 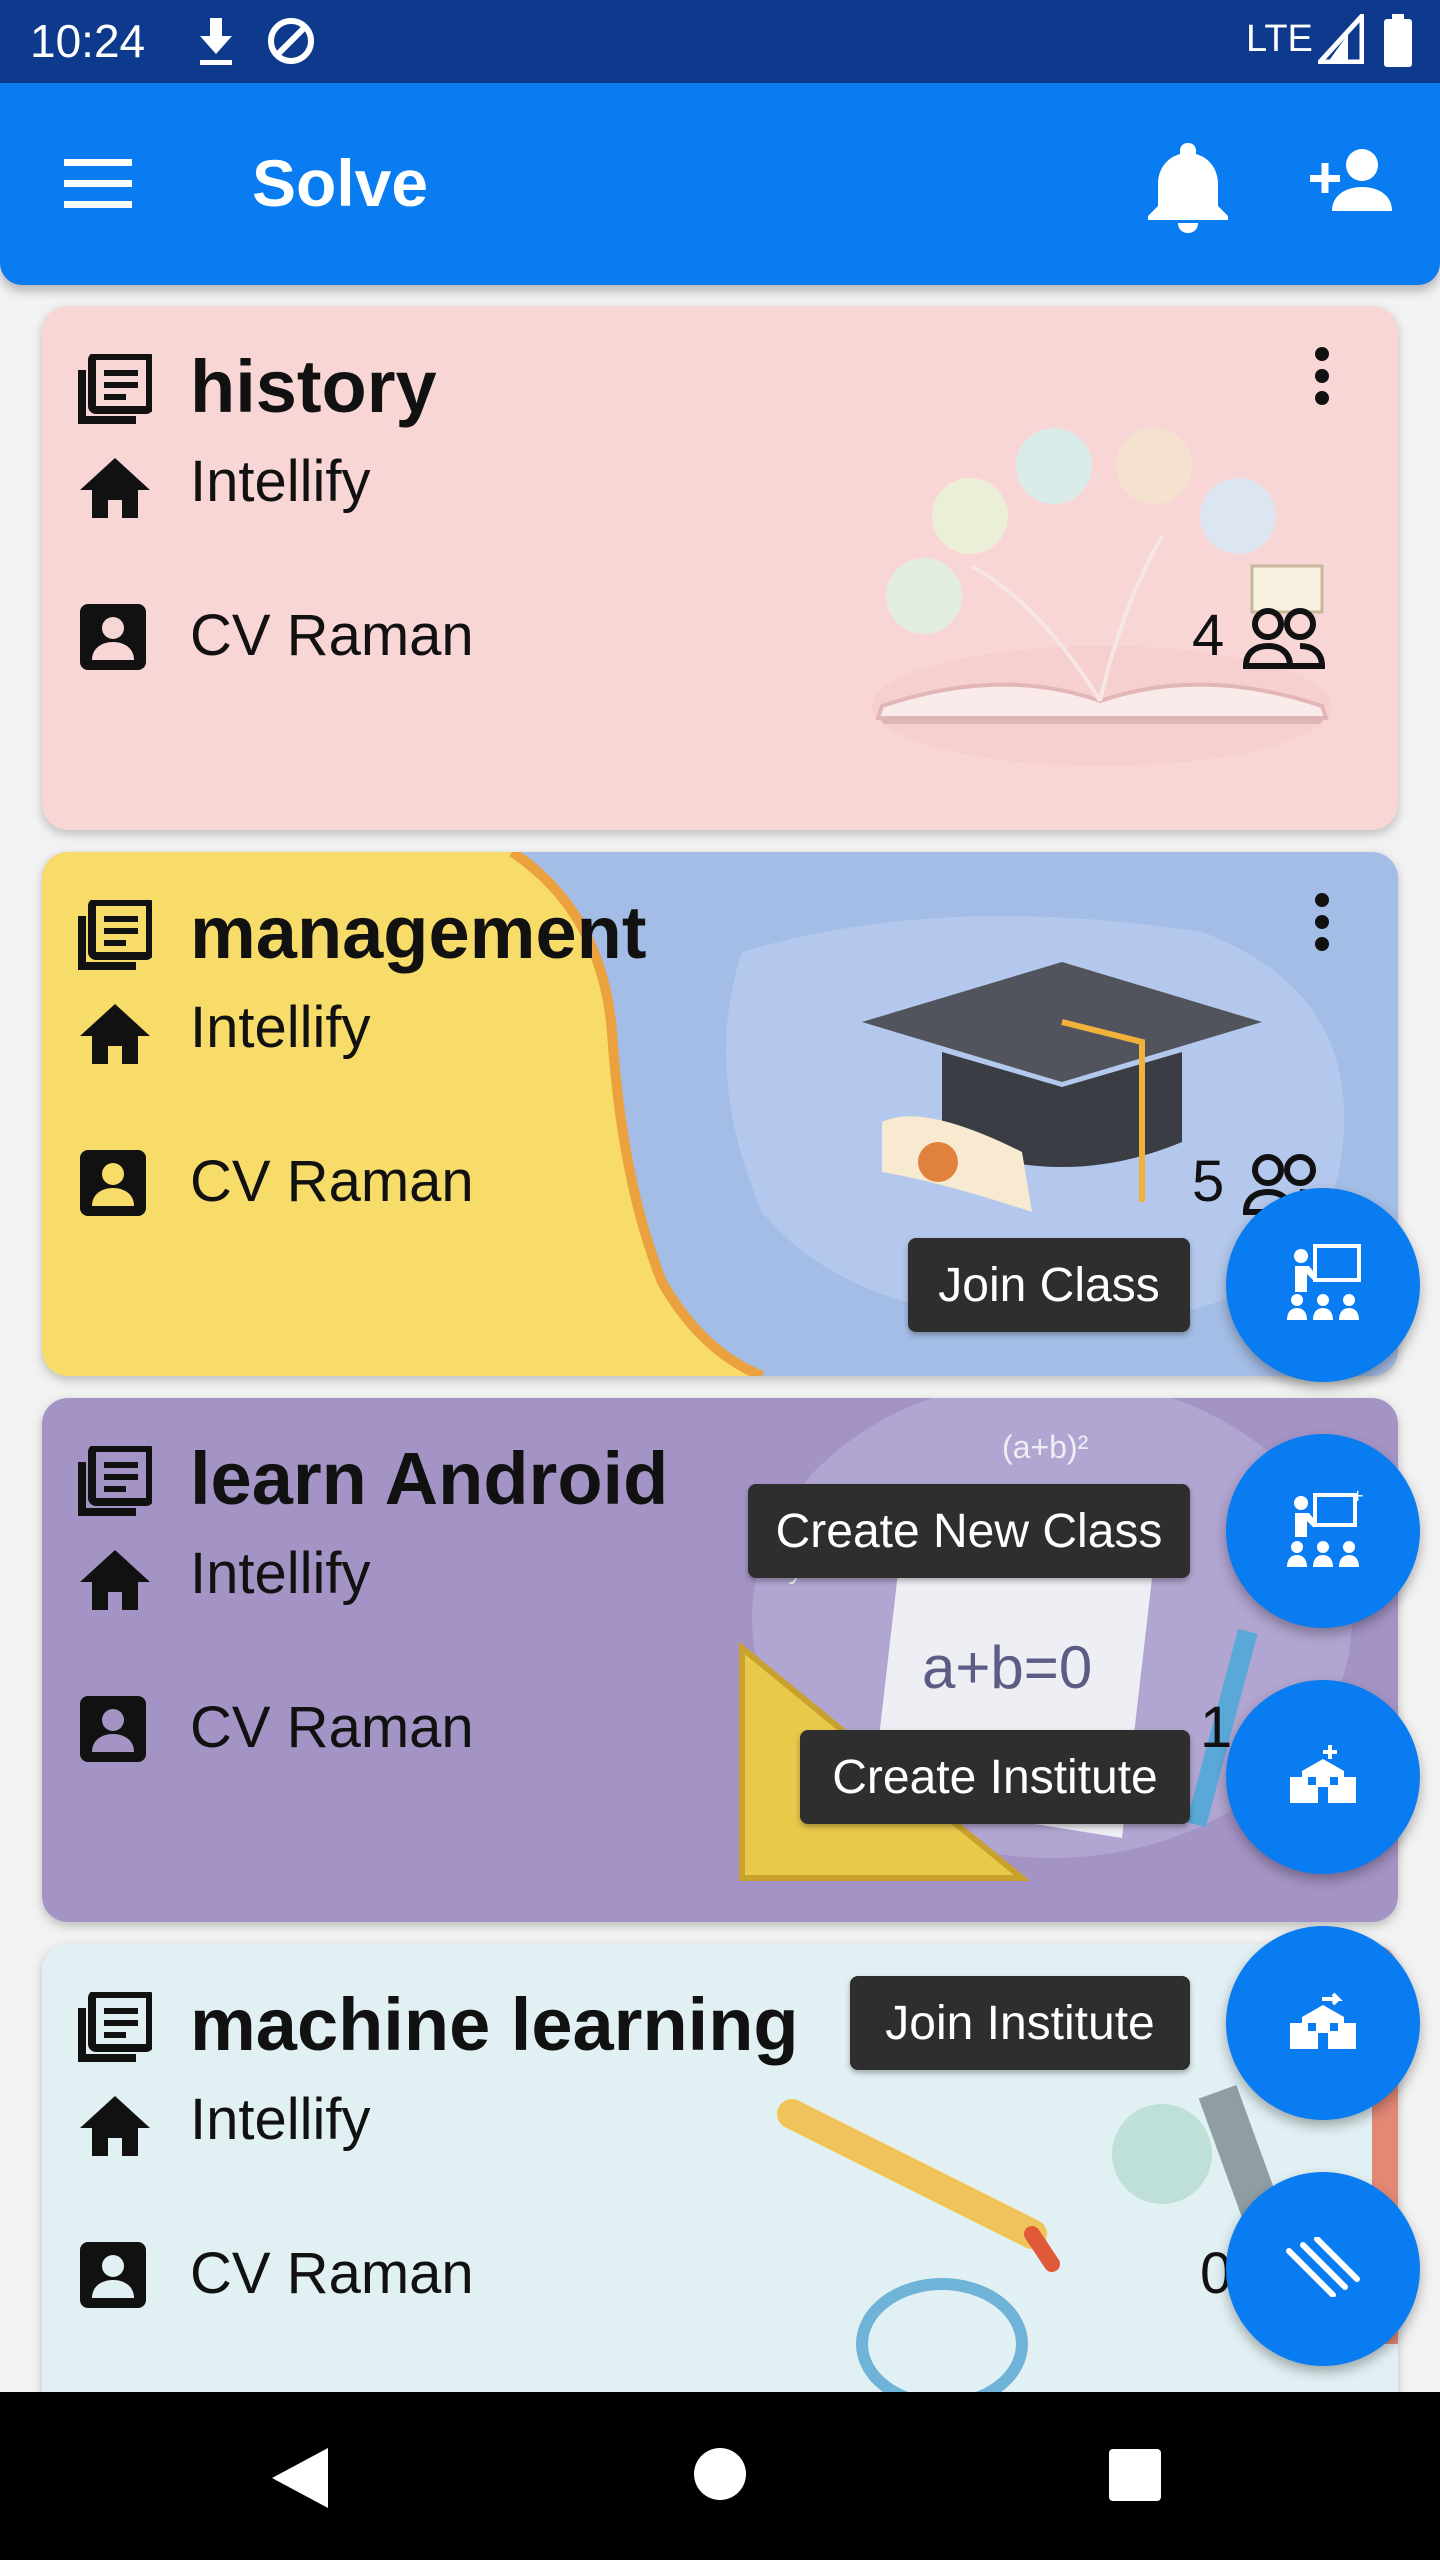 What do you see at coordinates (1208, 1181) in the screenshot?
I see `member-count: 5` at bounding box center [1208, 1181].